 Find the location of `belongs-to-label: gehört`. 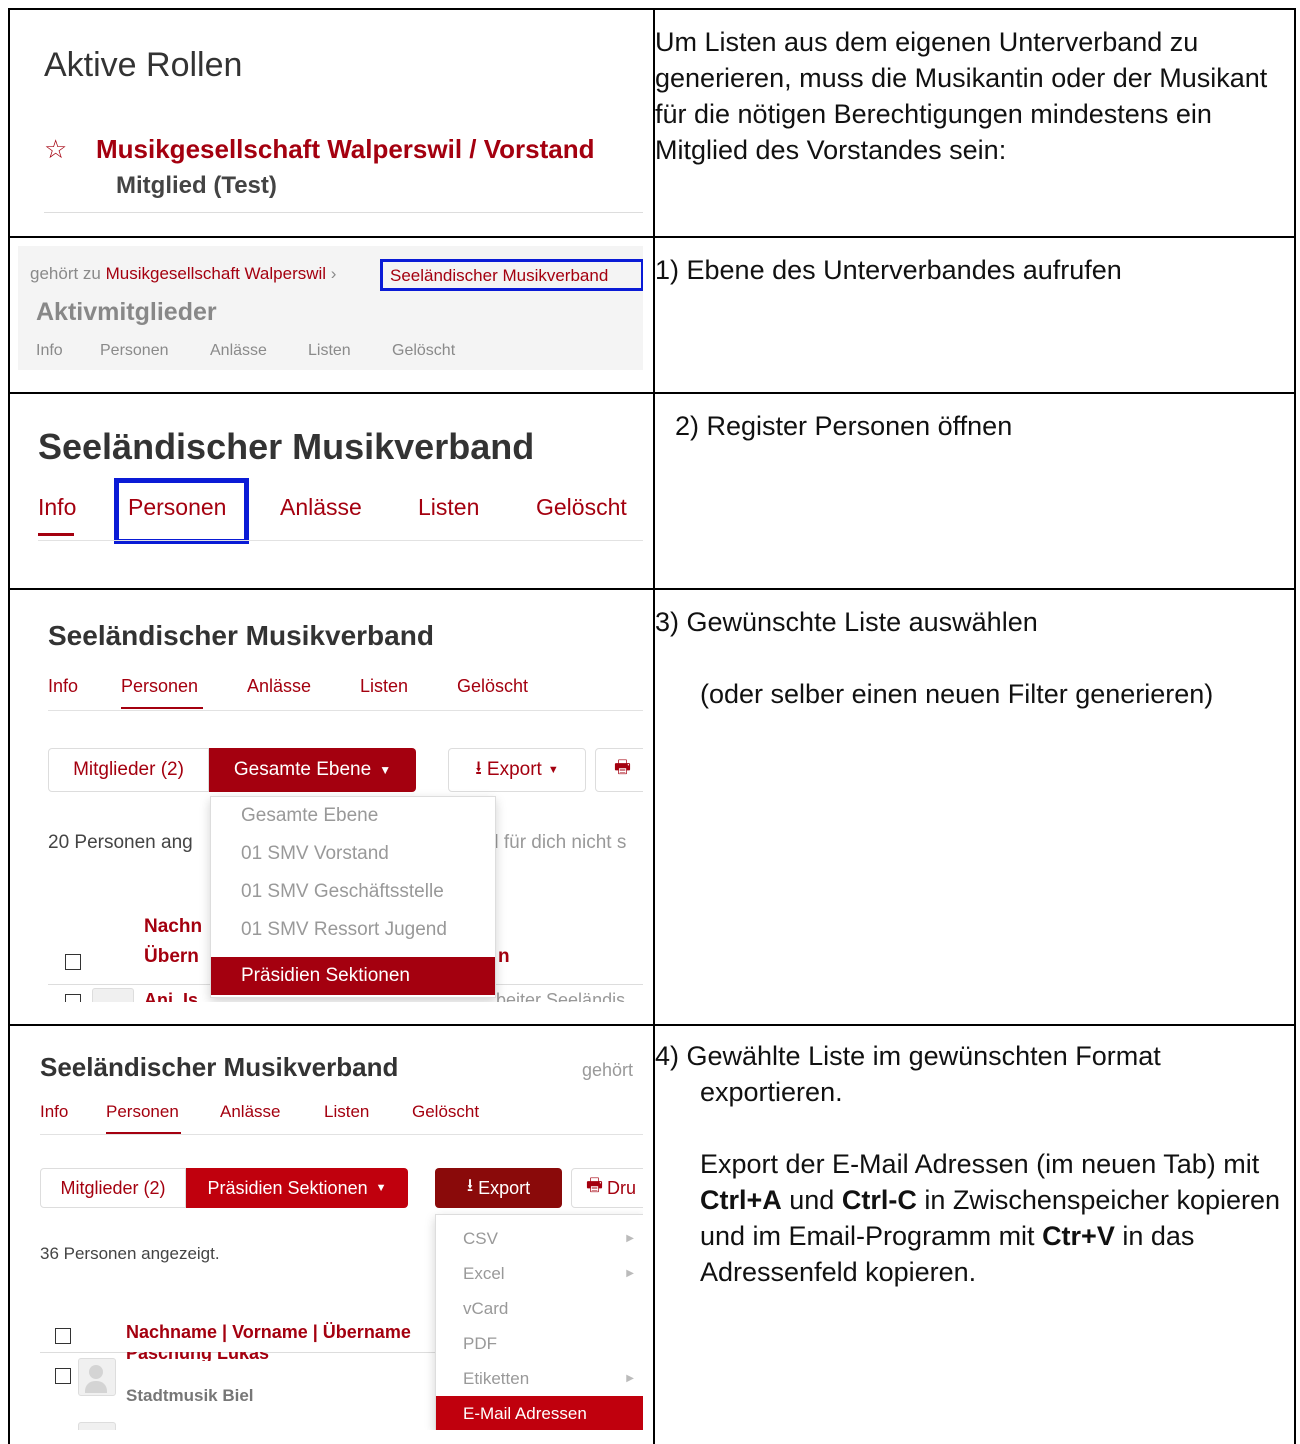

belongs-to-label: gehört is located at coordinates (608, 1070).